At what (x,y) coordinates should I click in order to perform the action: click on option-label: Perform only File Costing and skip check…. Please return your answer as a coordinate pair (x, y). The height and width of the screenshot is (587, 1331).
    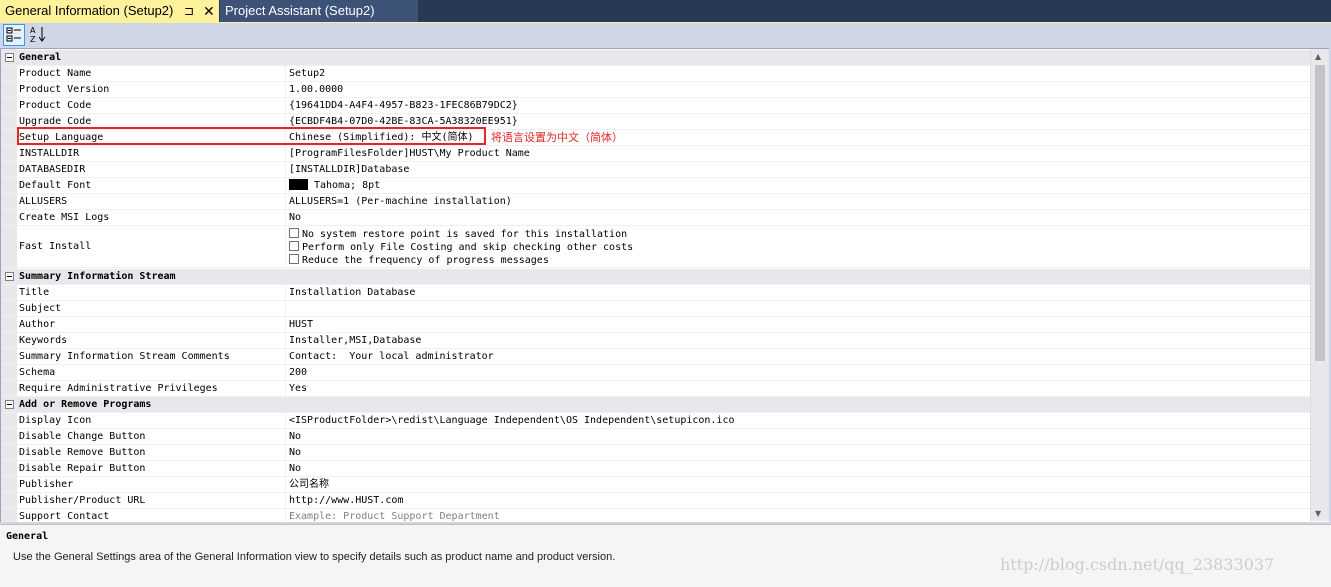
    Looking at the image, I should click on (468, 247).